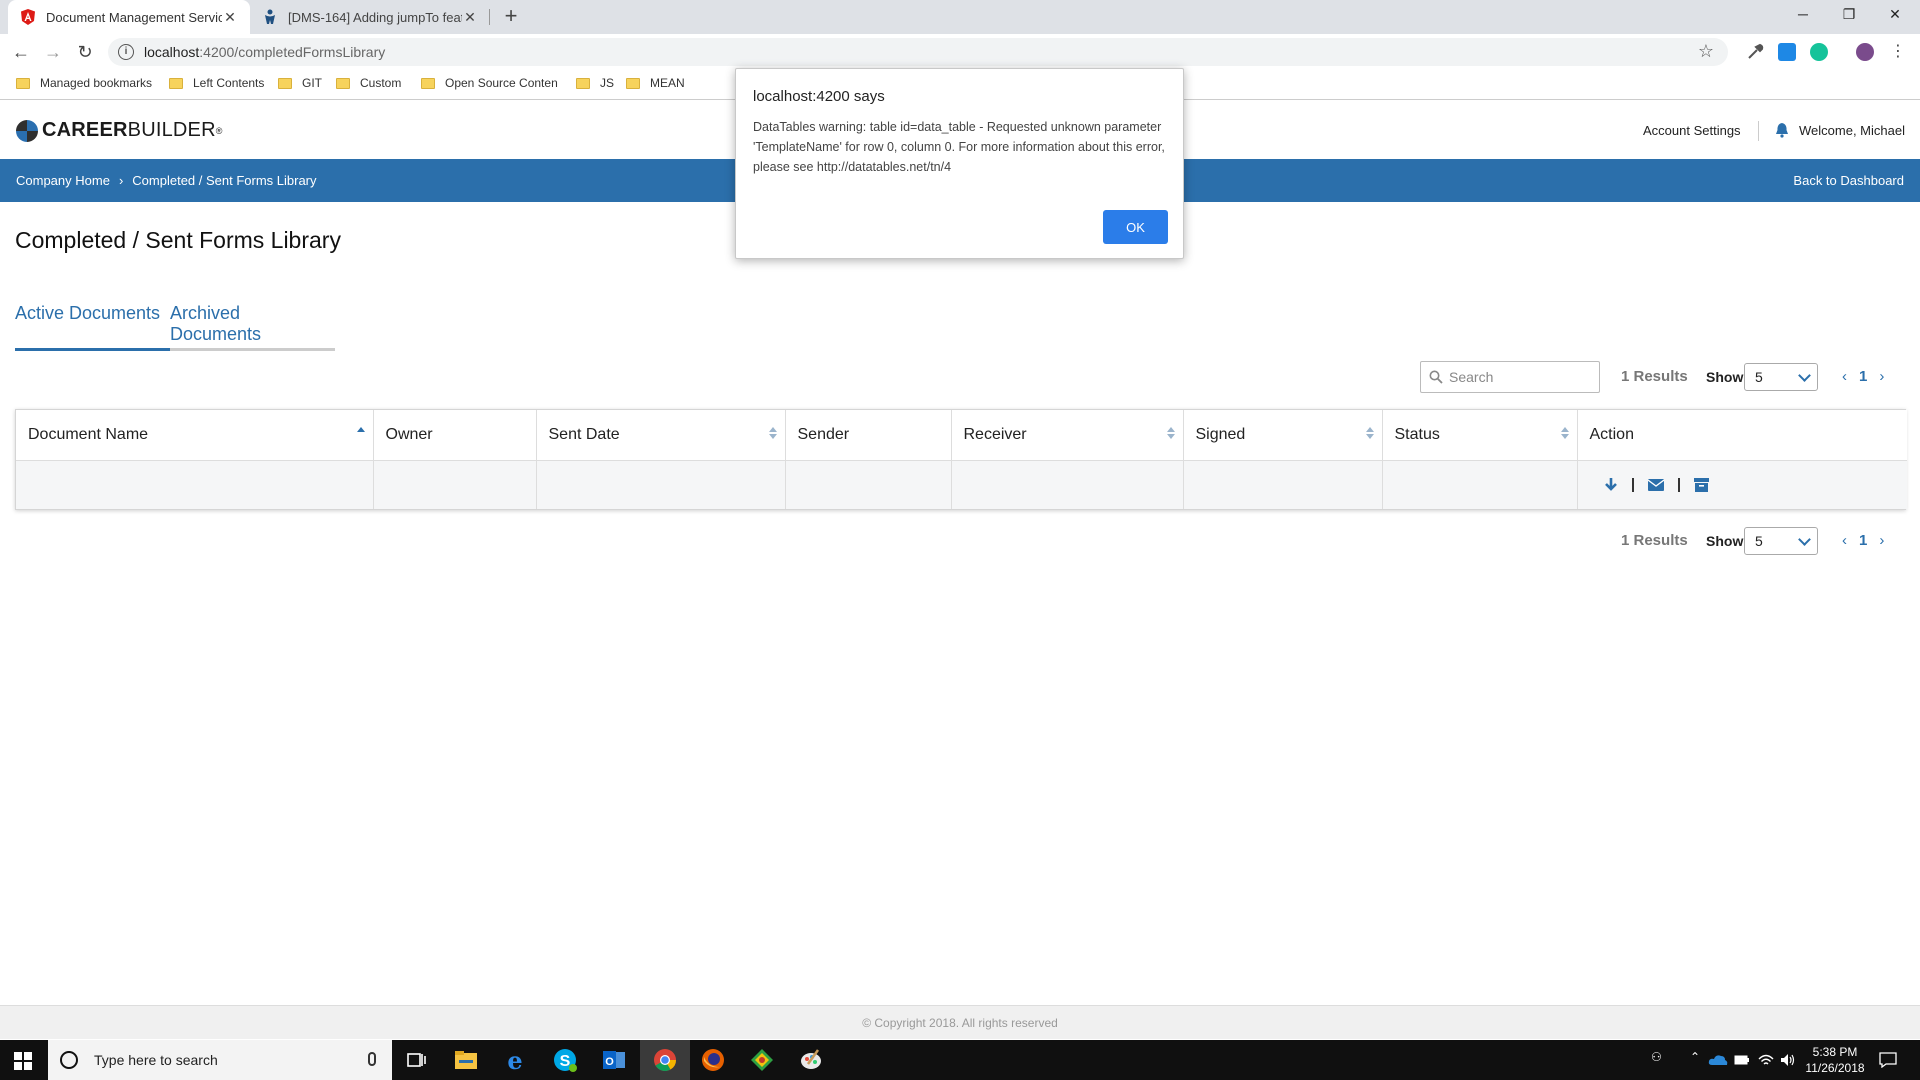 This screenshot has height=1080, width=1920. What do you see at coordinates (661, 435) in the screenshot?
I see `col-sent-date: Sent Date` at bounding box center [661, 435].